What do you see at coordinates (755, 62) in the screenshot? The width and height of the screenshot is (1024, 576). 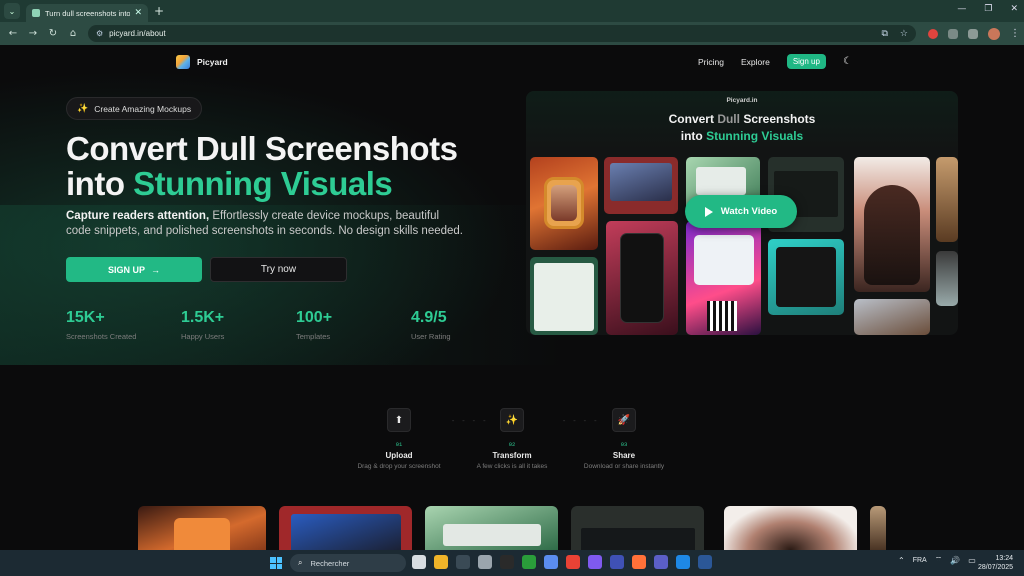 I see `nav-link-explore: Explore` at bounding box center [755, 62].